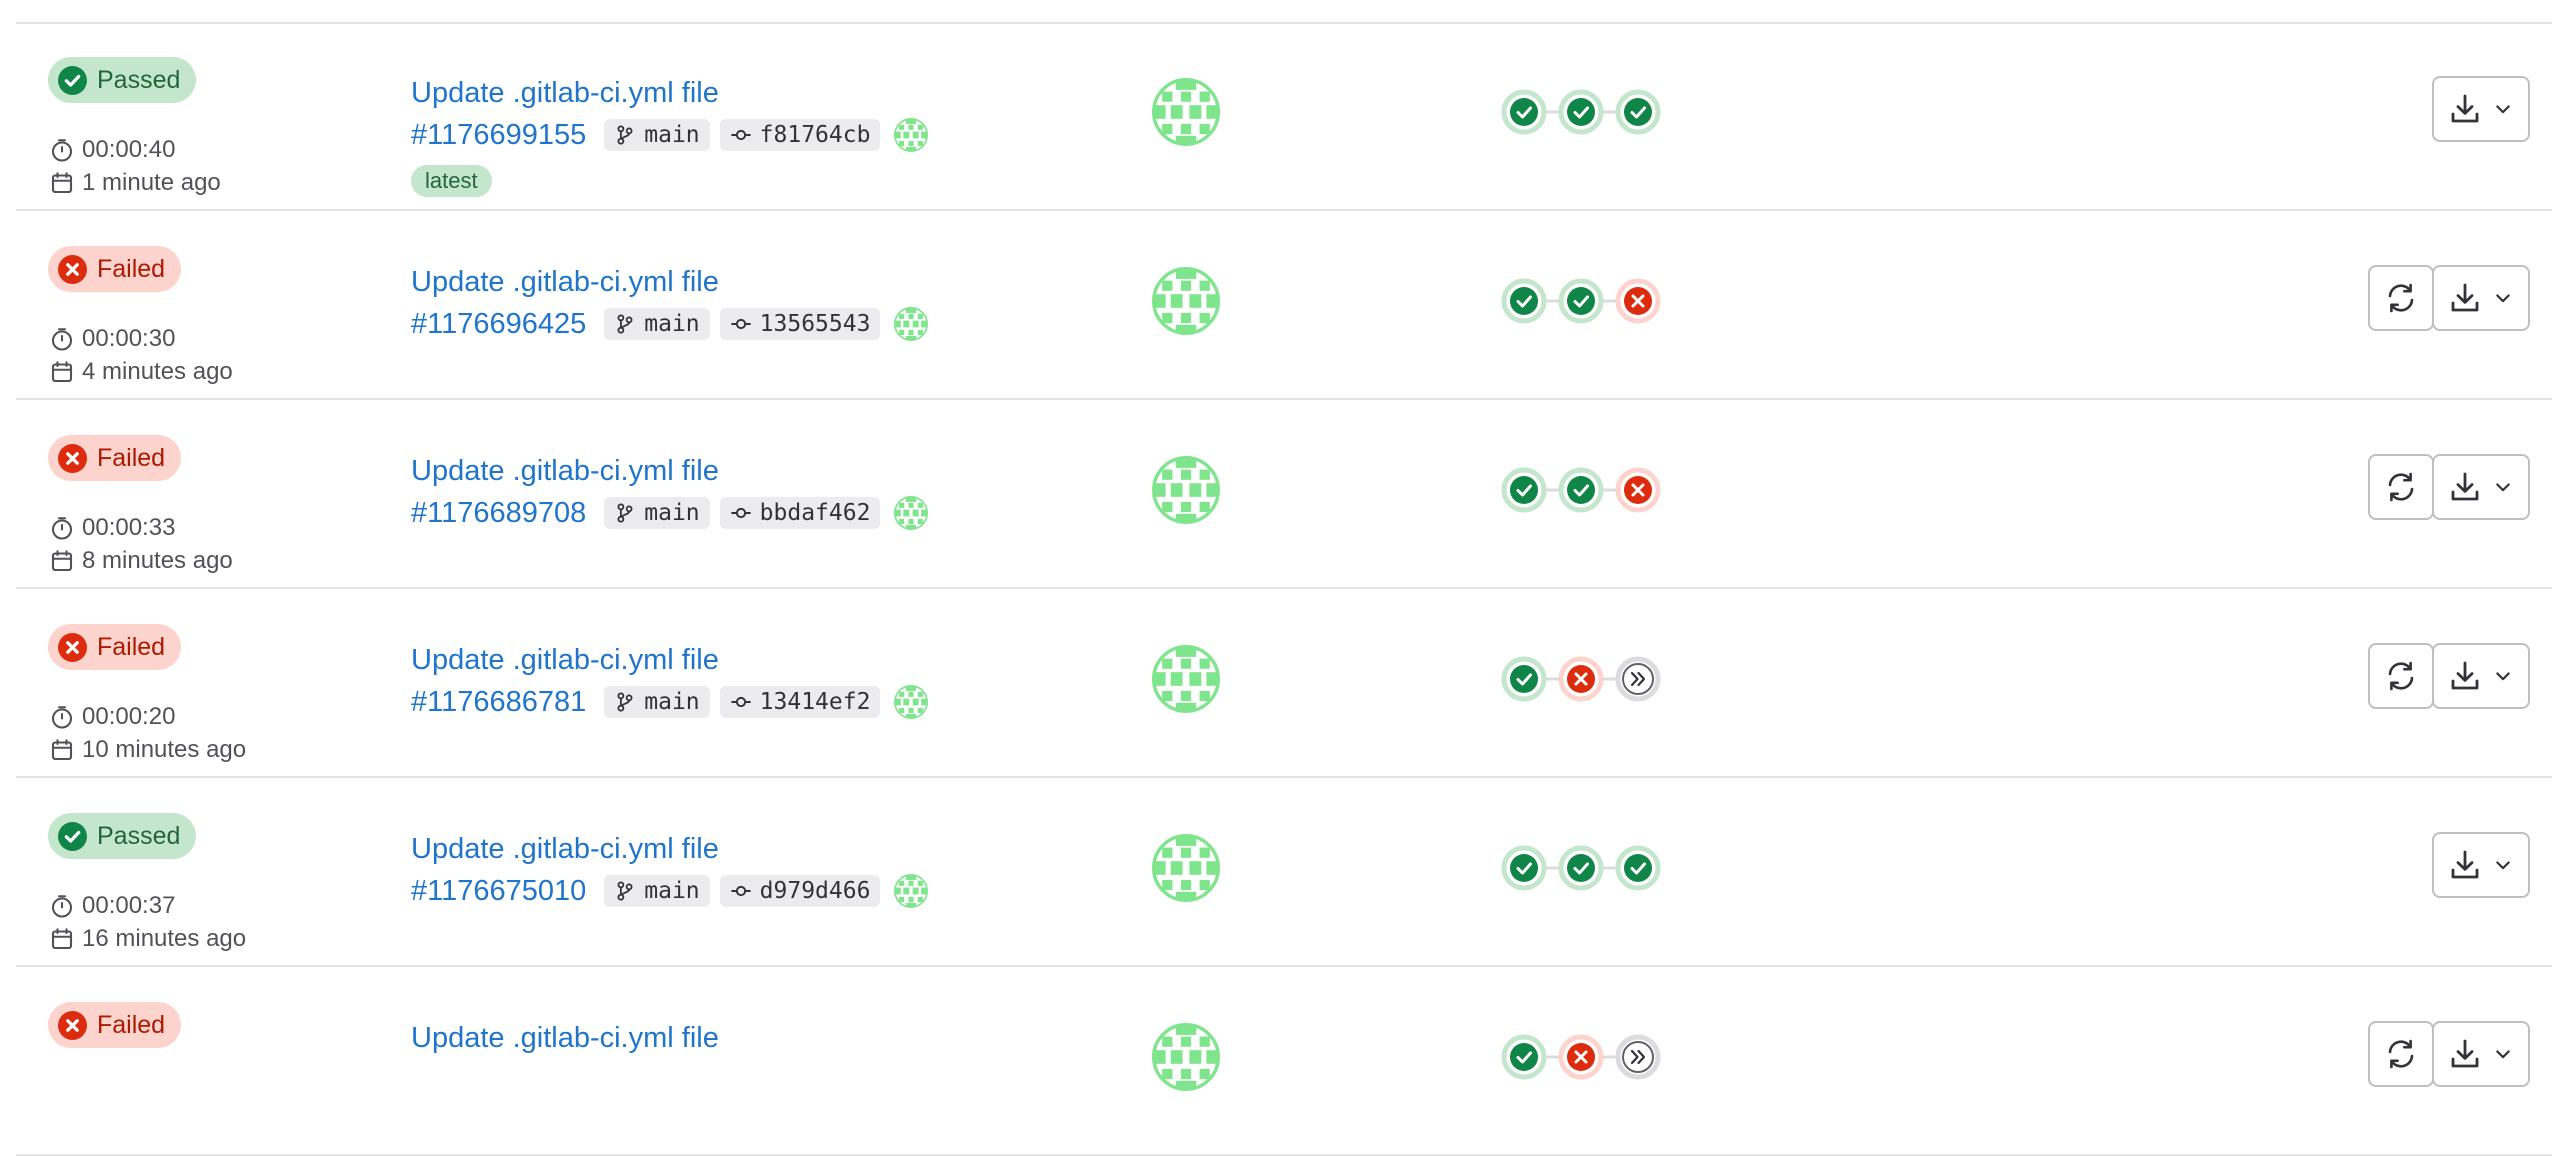  Describe the element at coordinates (129, 716) in the screenshot. I see `duration-text: 00:00:20` at that location.